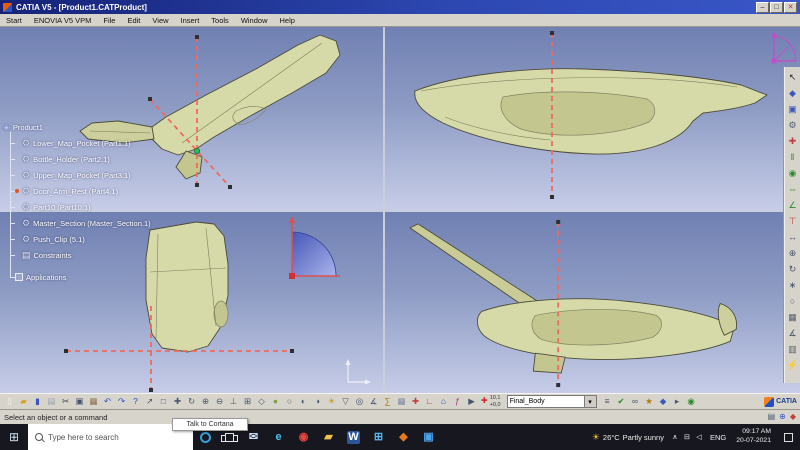 This screenshot has height=450, width=800. I want to click on measure-icon: ∡, so click(792, 333).